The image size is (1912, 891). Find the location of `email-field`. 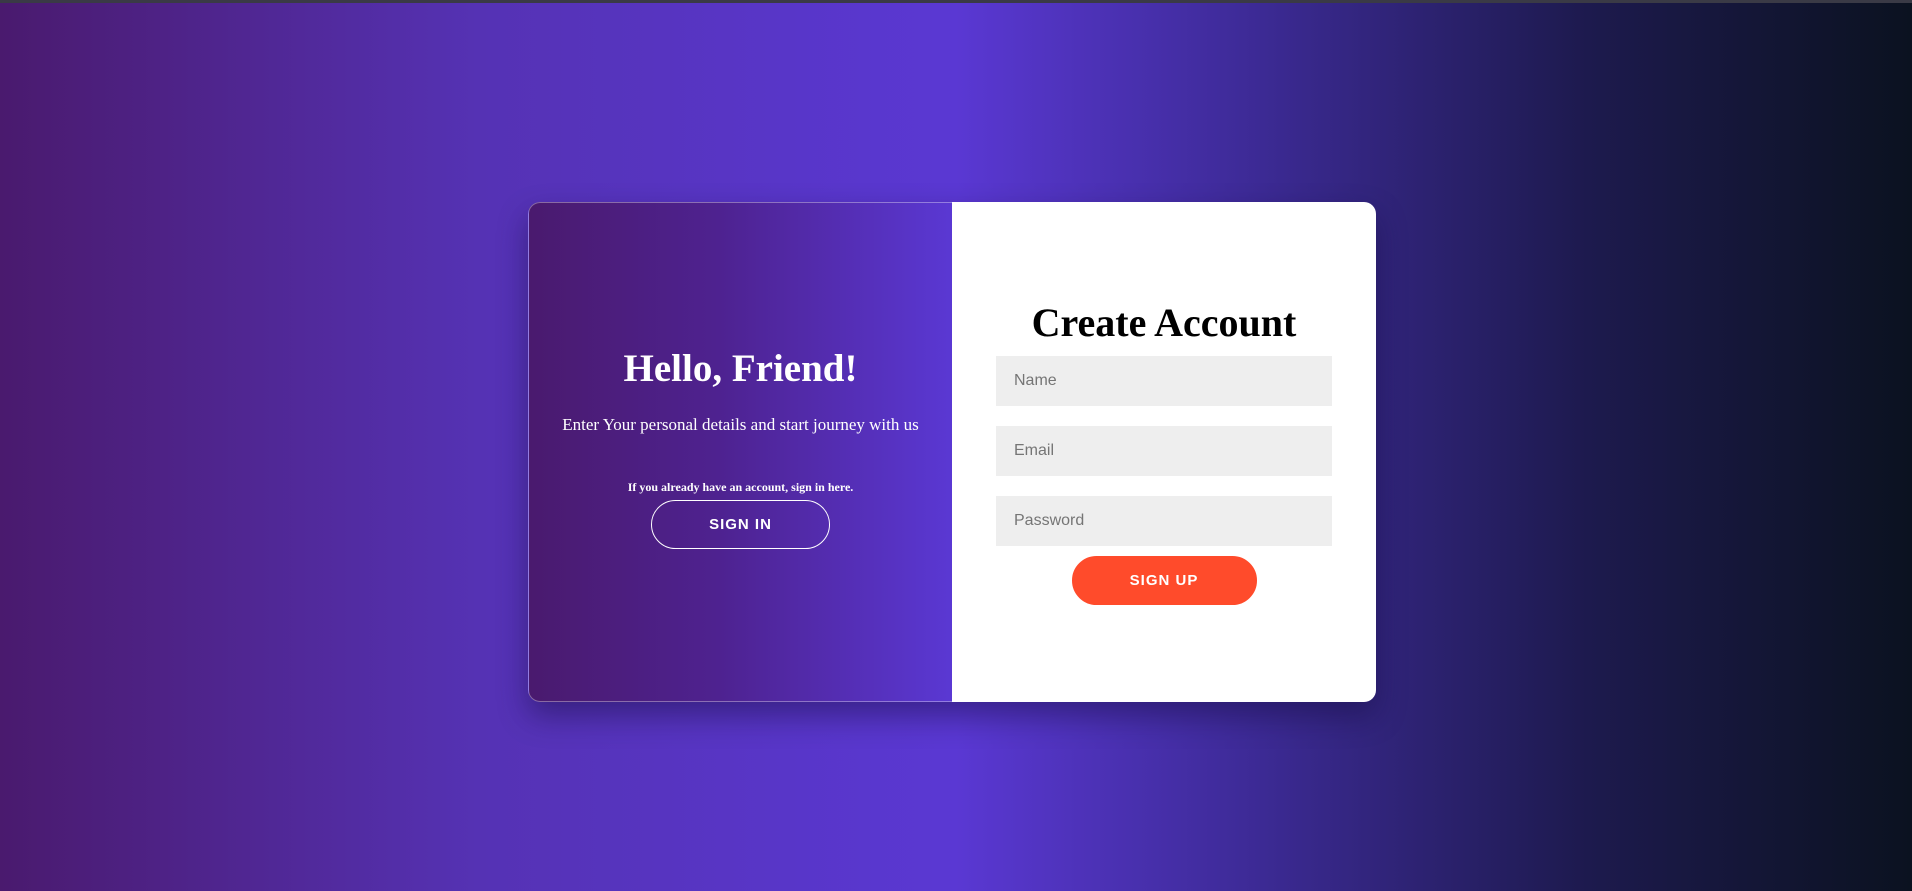

email-field is located at coordinates (1164, 451).